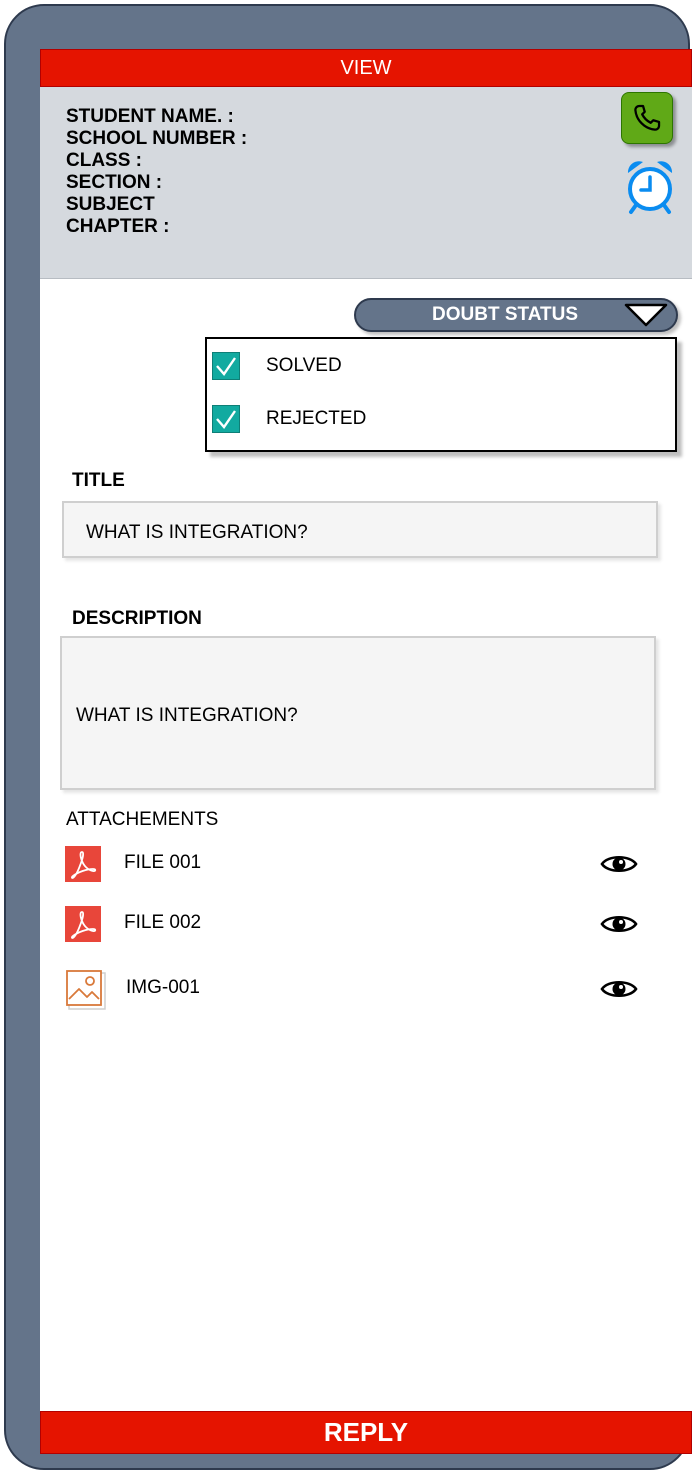  Describe the element at coordinates (163, 987) in the screenshot. I see `attachment-name: IMG-001` at that location.